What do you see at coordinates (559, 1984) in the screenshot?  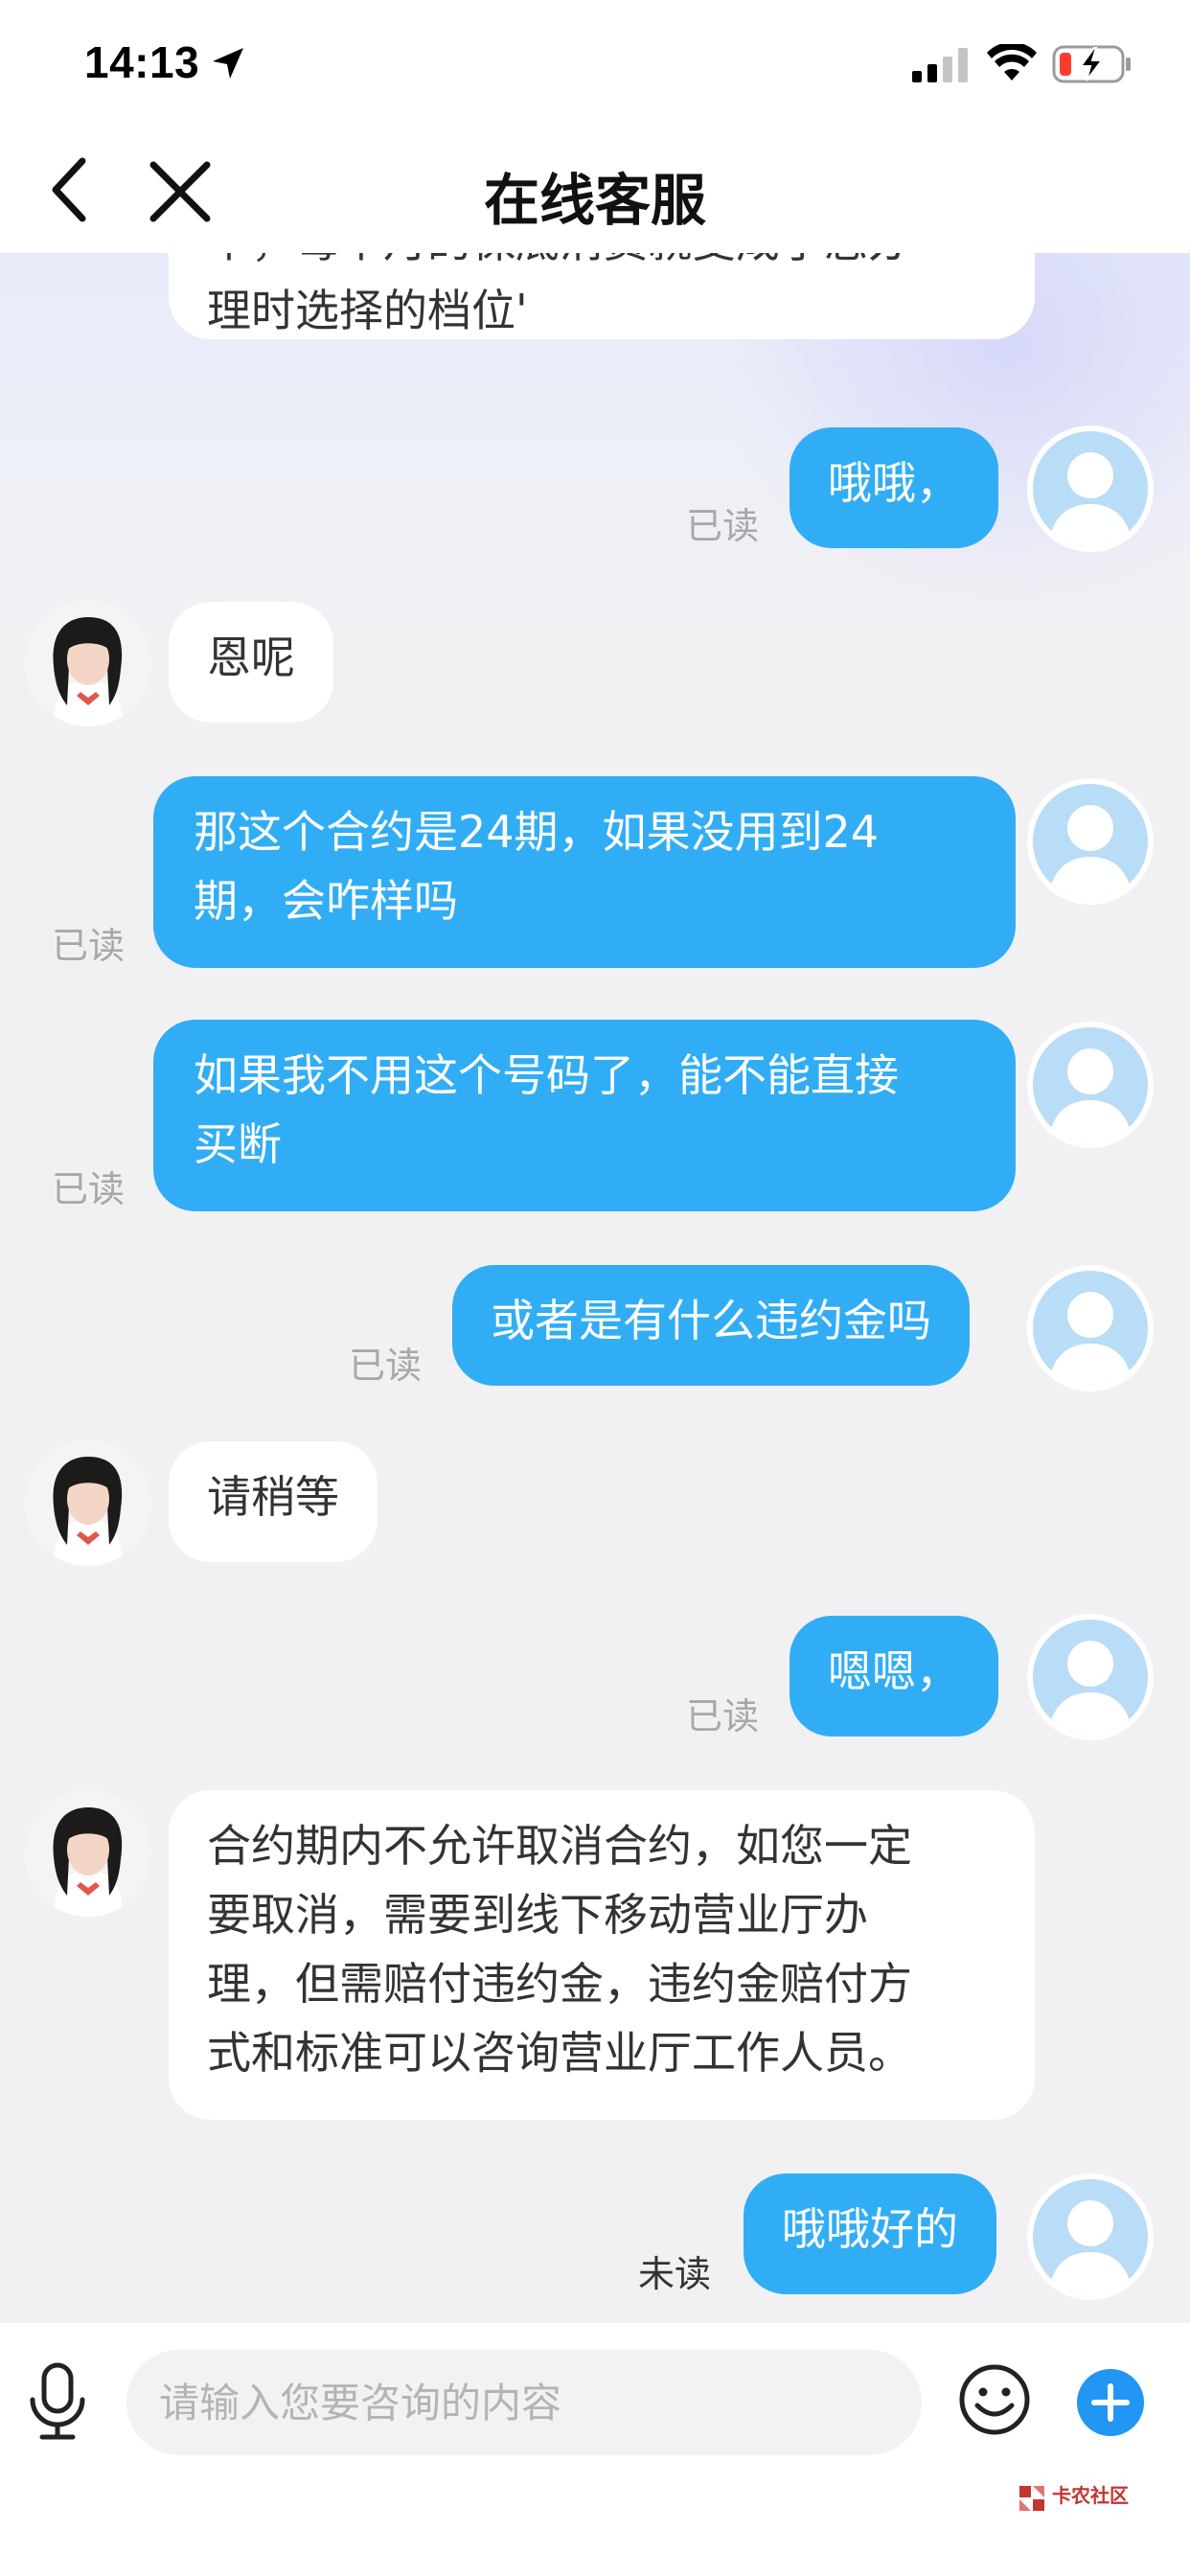 I see `message-line: 理，但需赔付违约金，违约金赔付方` at bounding box center [559, 1984].